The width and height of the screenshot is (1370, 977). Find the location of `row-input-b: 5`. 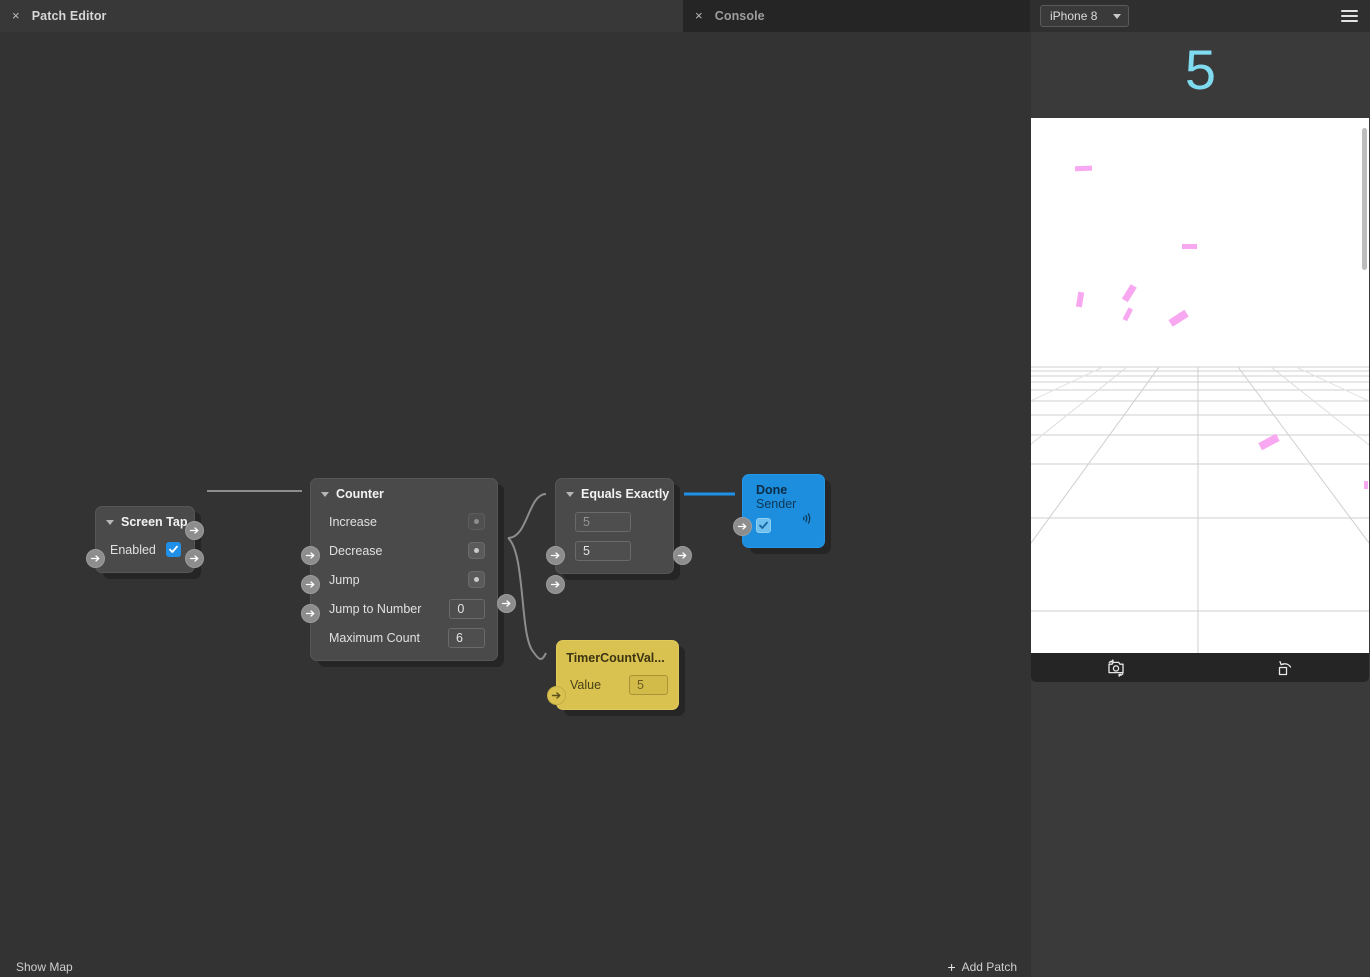

row-input-b: 5 is located at coordinates (614, 550).